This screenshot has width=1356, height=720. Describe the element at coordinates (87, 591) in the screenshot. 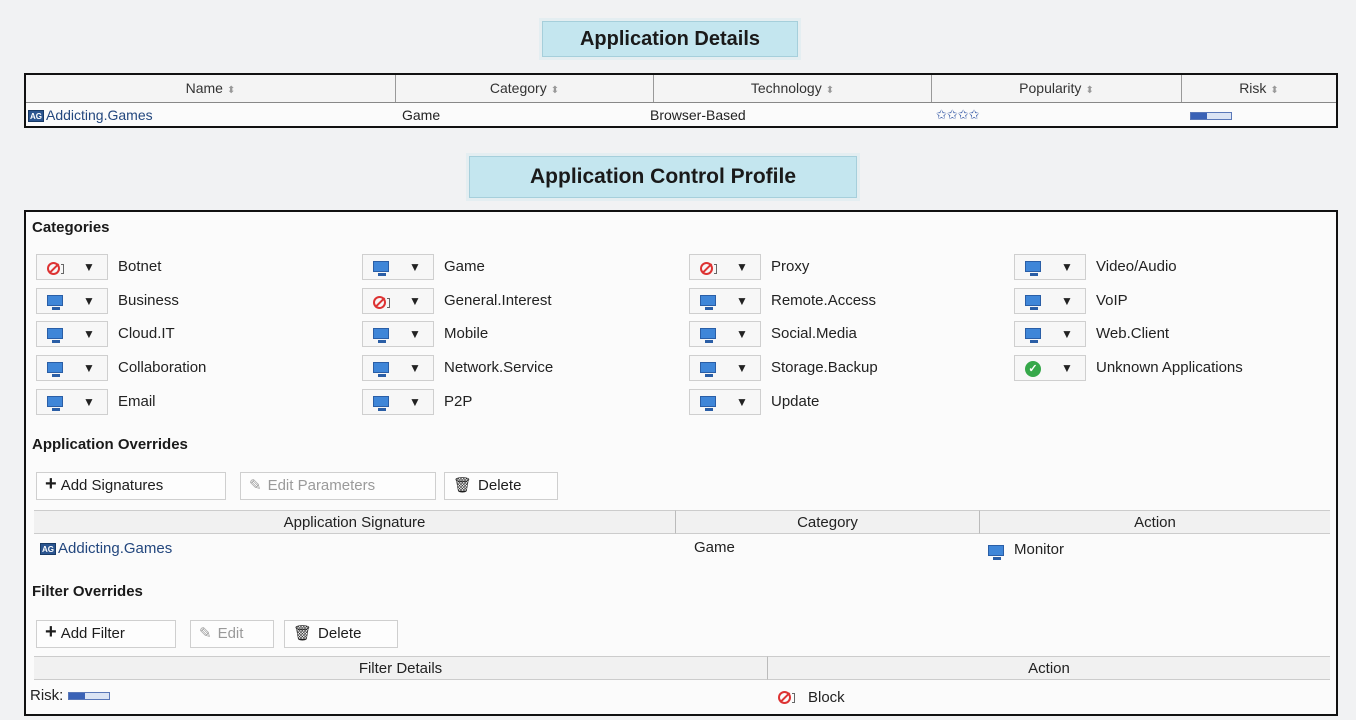

I see `filter-overrides-title: Filter Overrides` at that location.